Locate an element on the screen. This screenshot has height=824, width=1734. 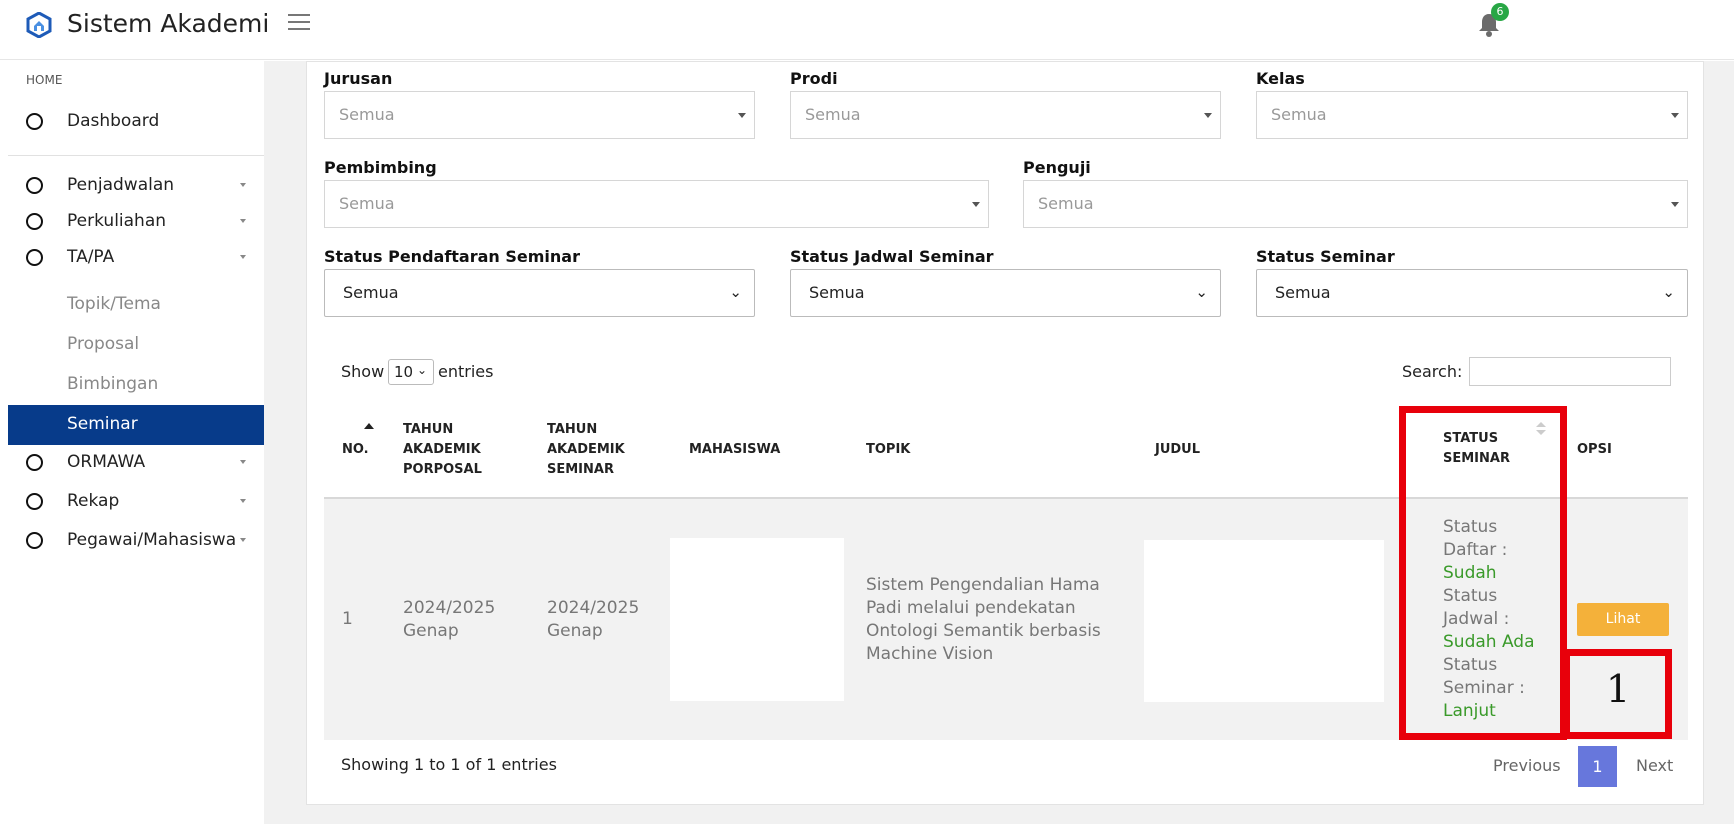
col-header-tahun-seminar: TAHUN AKADEMIK SEMINAR is located at coordinates (586, 450).